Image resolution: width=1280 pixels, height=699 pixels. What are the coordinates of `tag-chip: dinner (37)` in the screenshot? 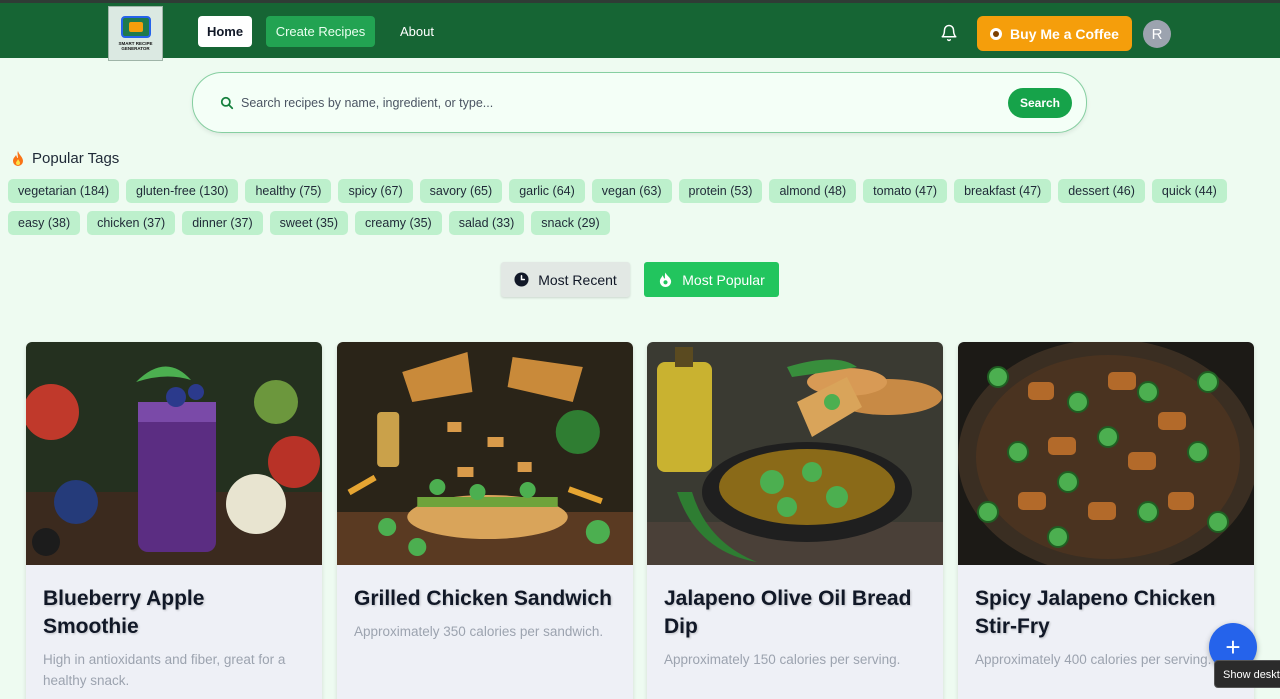 It's located at (222, 223).